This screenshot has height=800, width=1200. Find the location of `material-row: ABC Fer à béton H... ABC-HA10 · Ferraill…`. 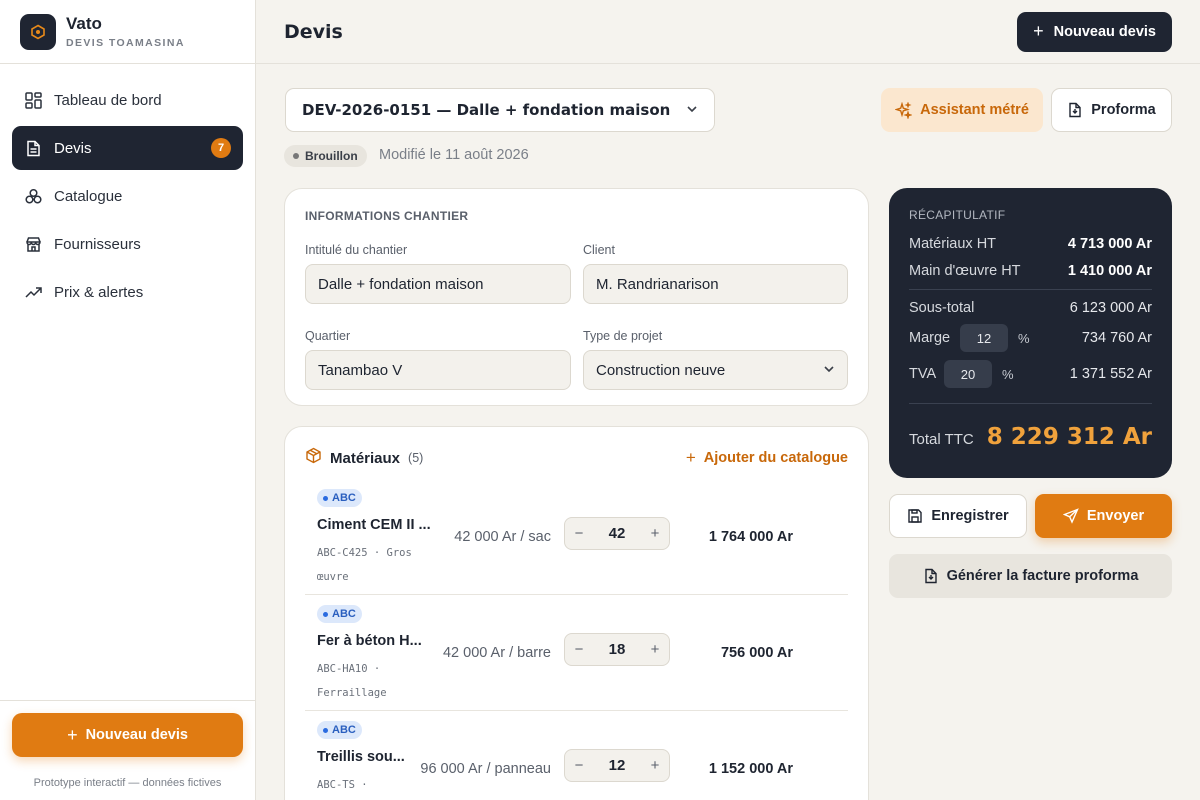

material-row: ABC Fer à béton H... ABC-HA10 · Ferraill… is located at coordinates (576, 653).